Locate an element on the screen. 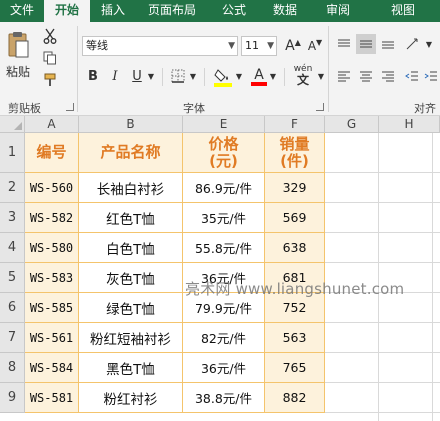 The image size is (440, 421). fill-color-button is located at coordinates (223, 77).